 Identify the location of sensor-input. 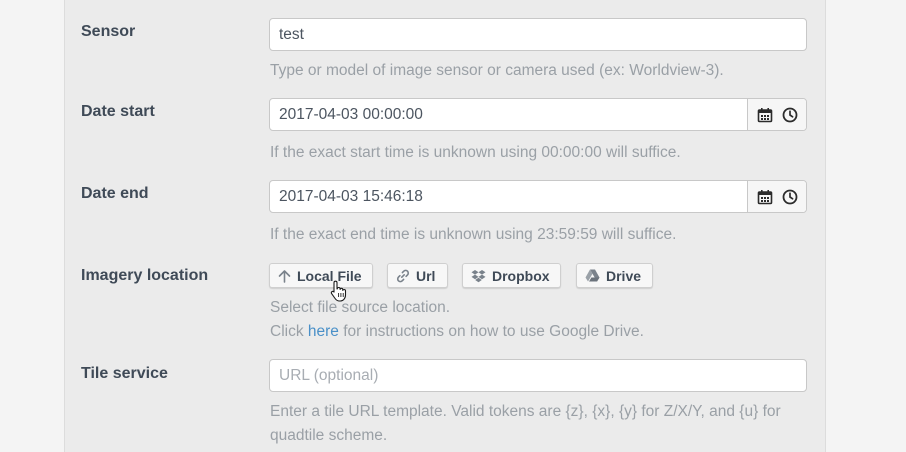
(538, 34).